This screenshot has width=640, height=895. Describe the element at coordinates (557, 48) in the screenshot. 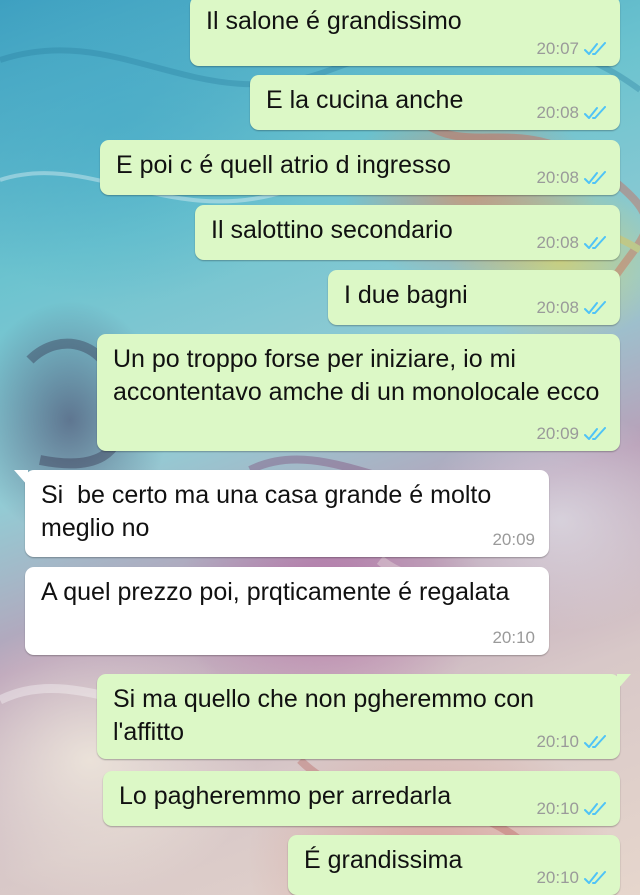

I see `message-time: 20:07` at that location.